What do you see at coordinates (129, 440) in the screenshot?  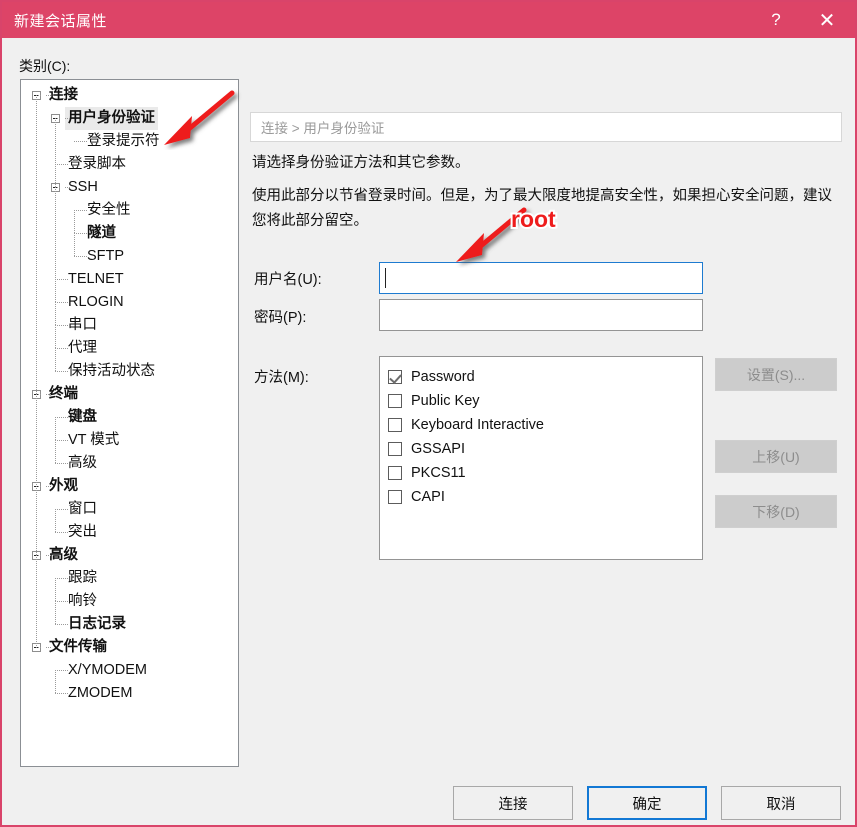 I see `sidebar-item-15: VT 模式` at bounding box center [129, 440].